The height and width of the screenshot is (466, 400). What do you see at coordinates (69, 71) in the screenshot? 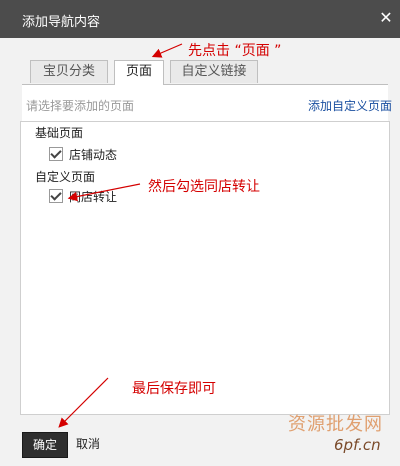
I see `tab-item-category: 宝贝分类` at bounding box center [69, 71].